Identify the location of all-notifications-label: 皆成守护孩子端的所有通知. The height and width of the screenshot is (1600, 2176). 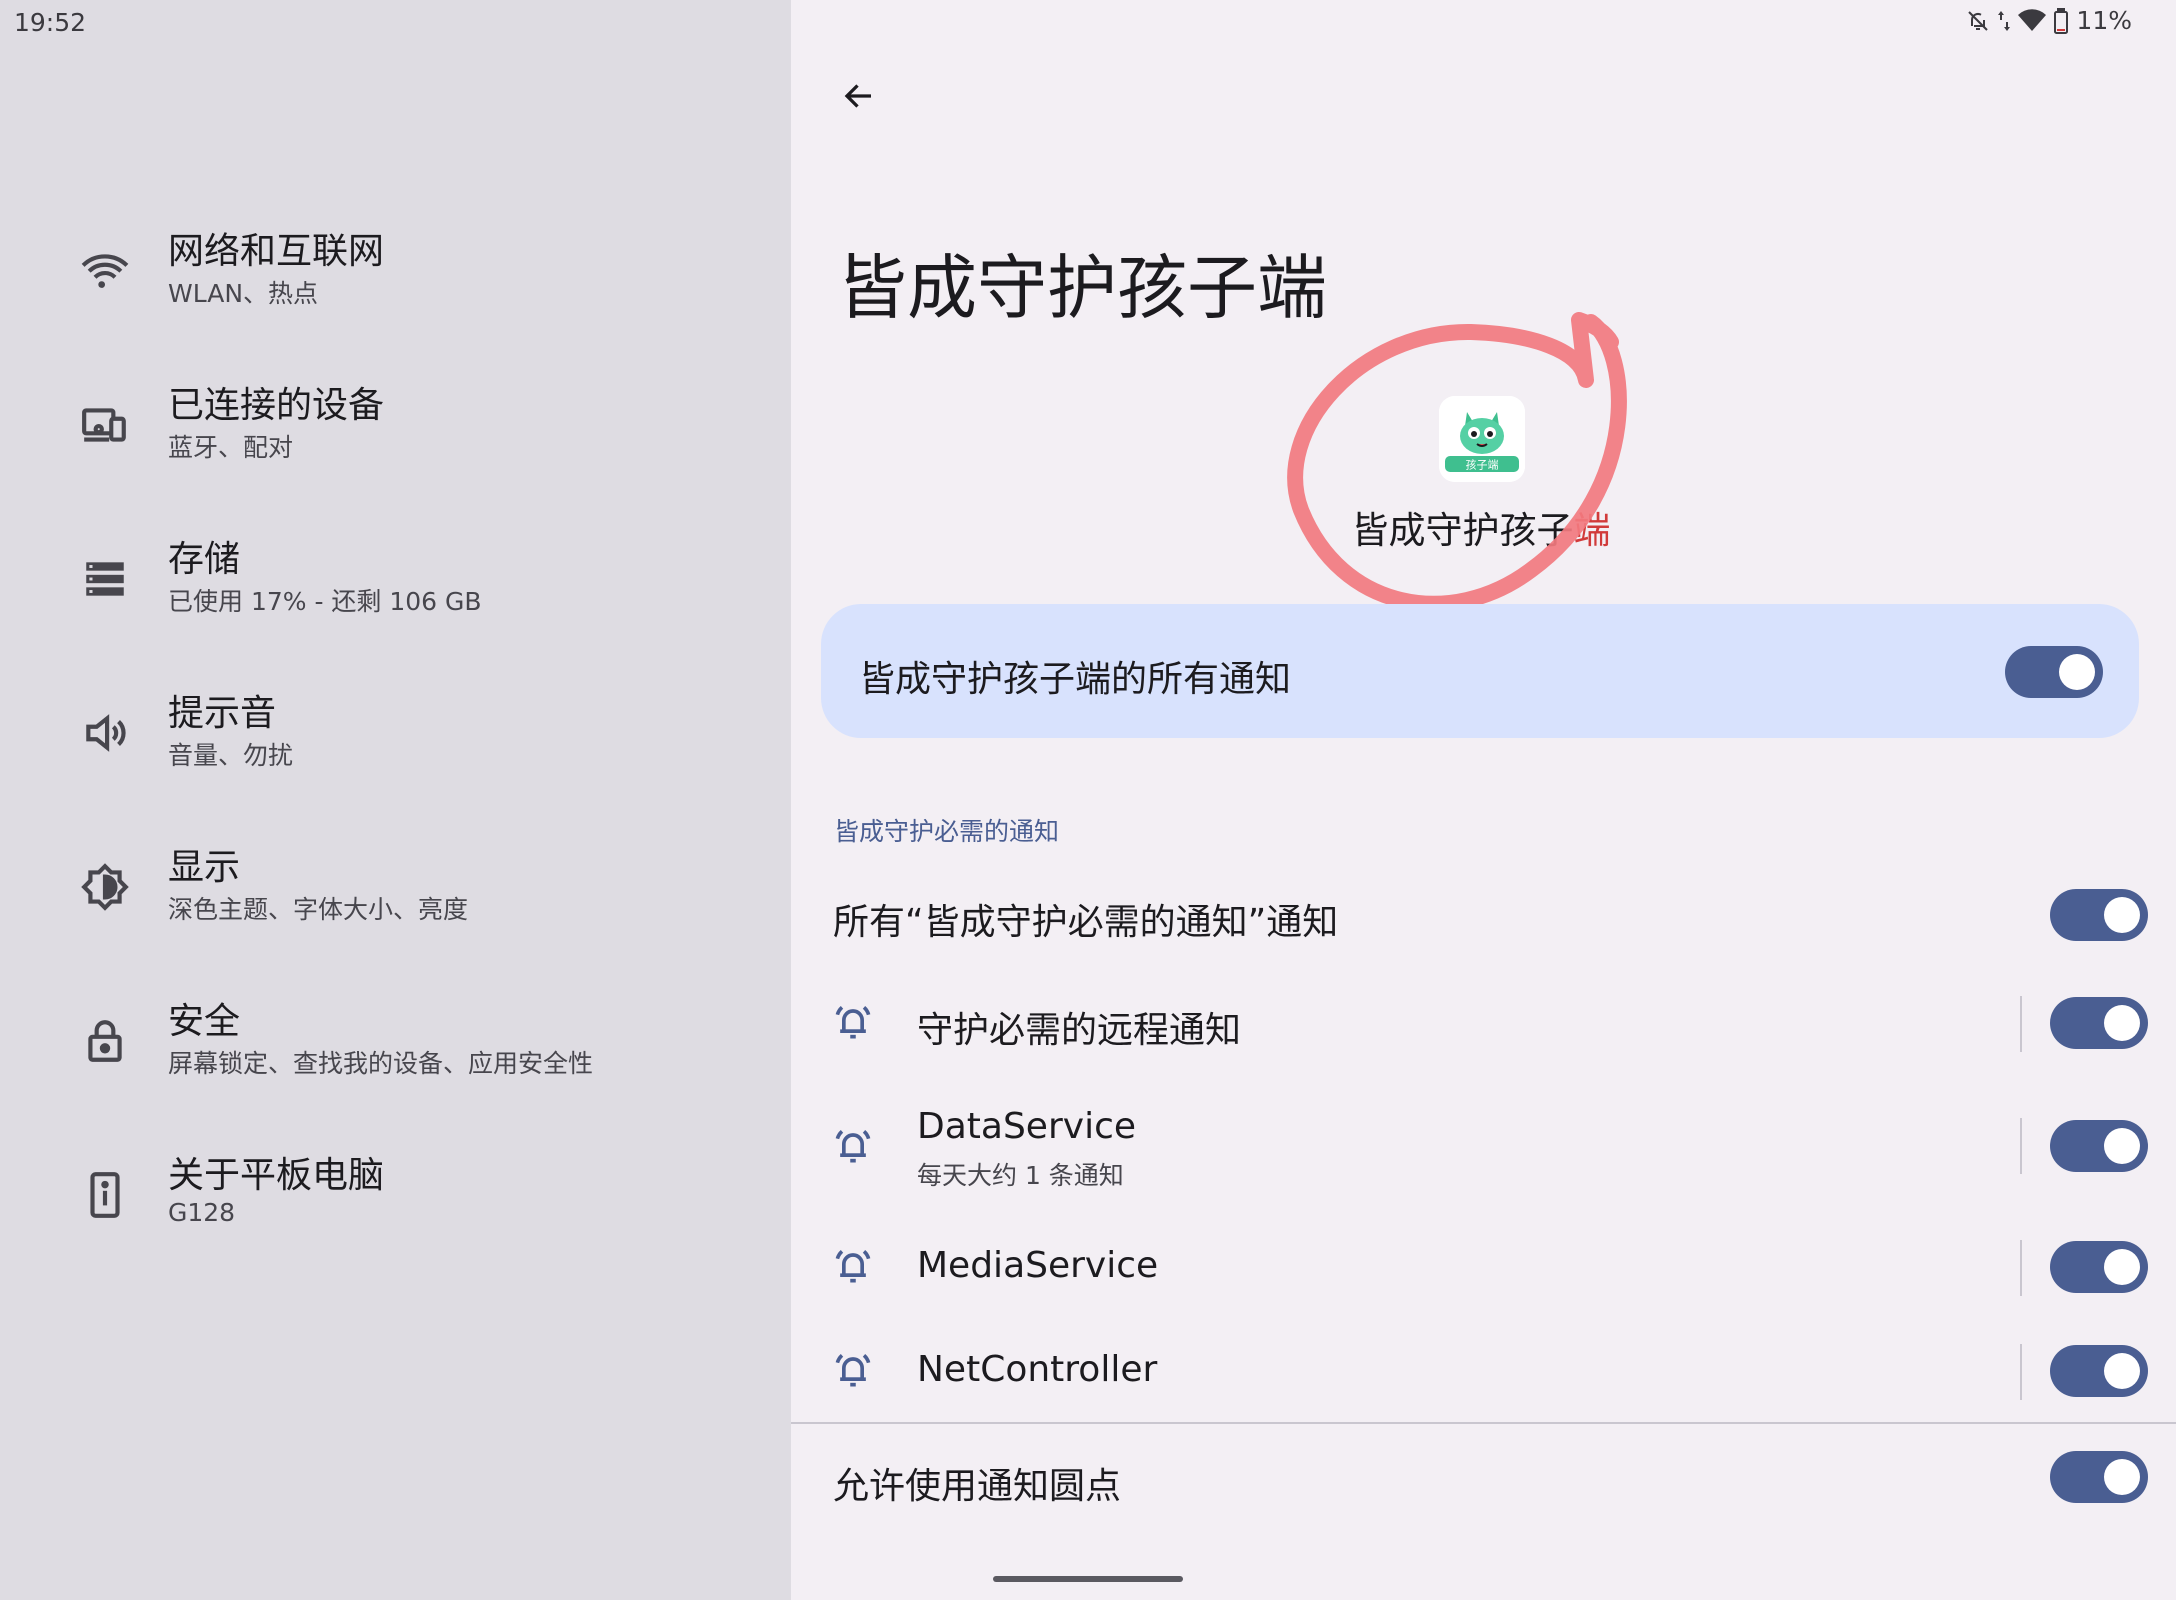
(1075, 679).